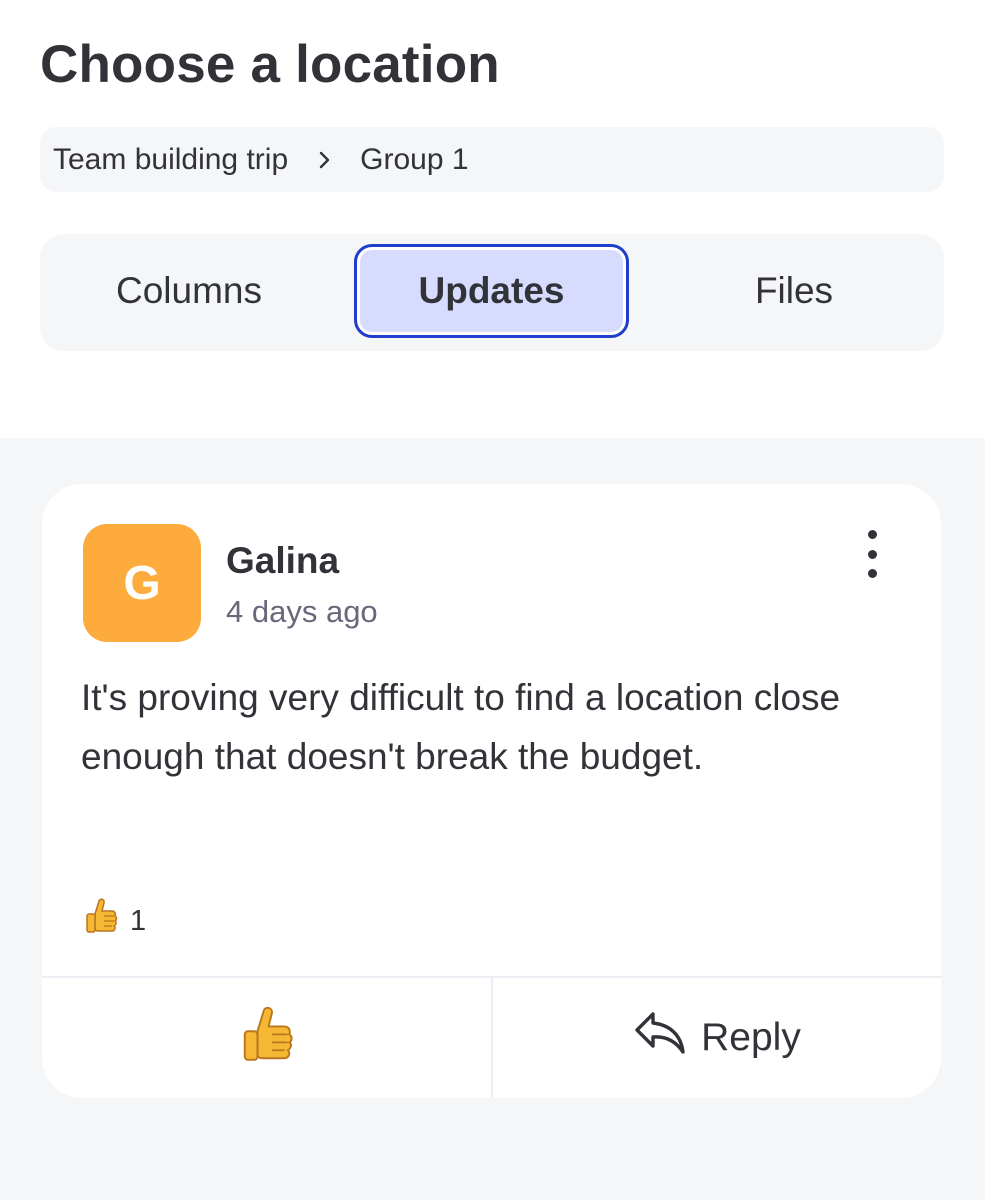 The width and height of the screenshot is (985, 1200). I want to click on reaction-summary: 1, so click(115, 921).